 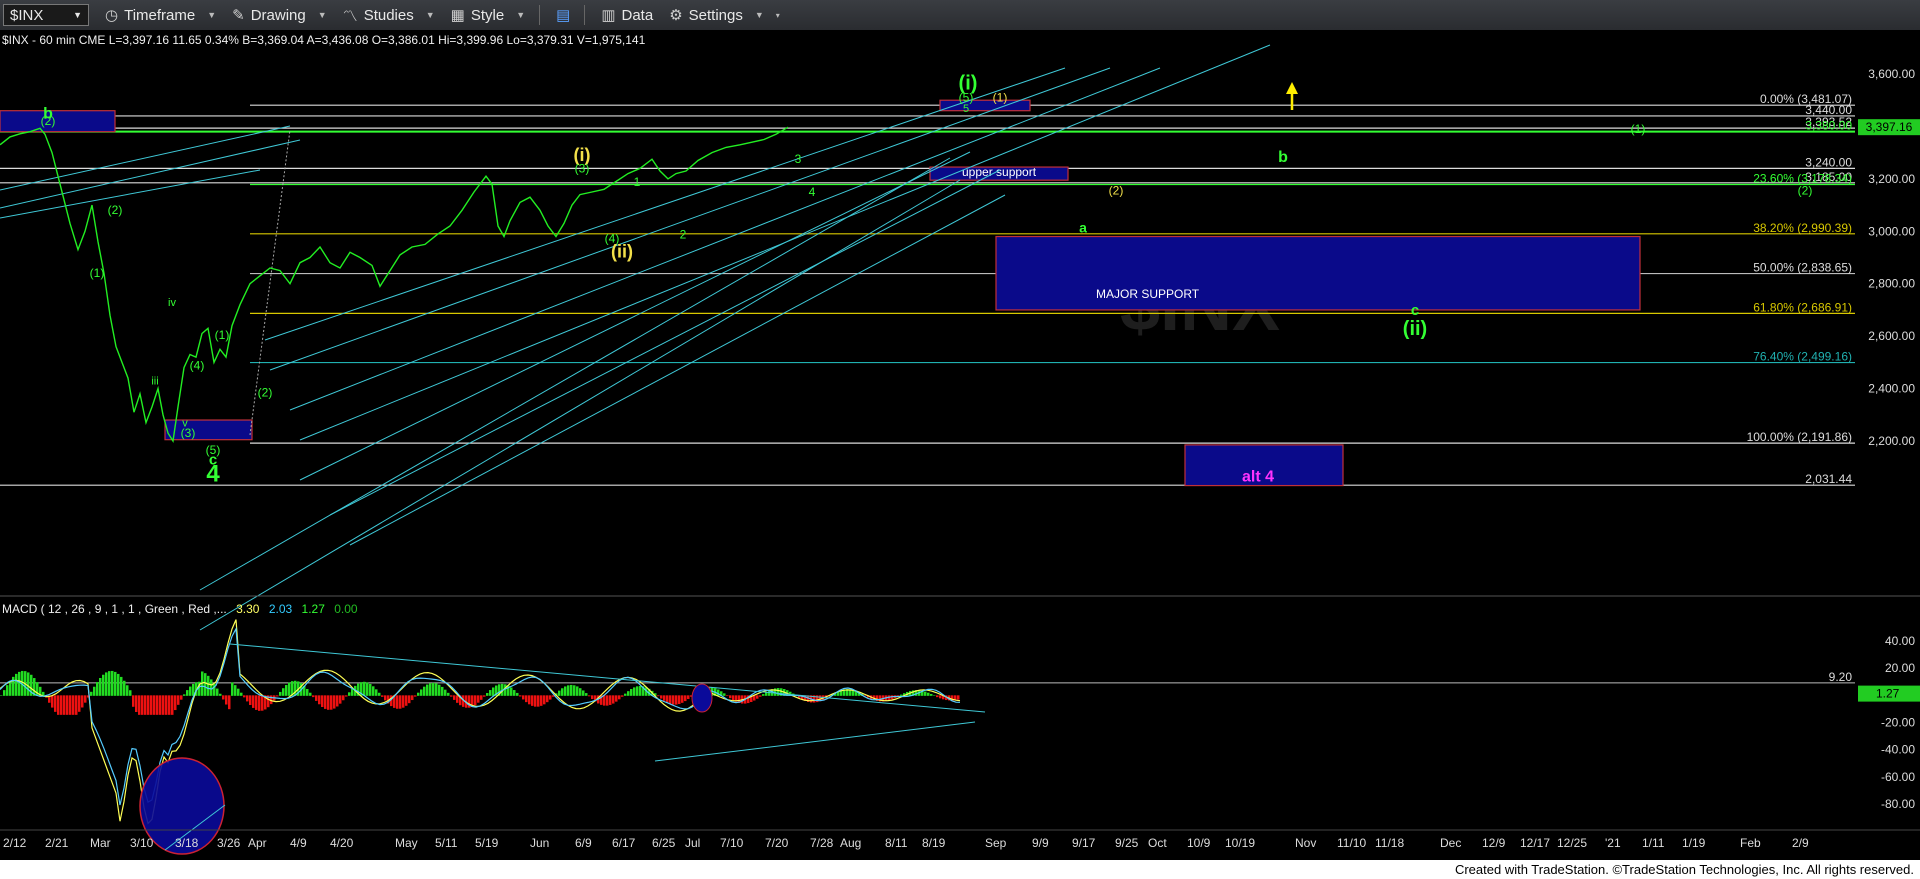 What do you see at coordinates (1802, 228) in the screenshot?
I see `level-label: 38.20% (2,990.39)` at bounding box center [1802, 228].